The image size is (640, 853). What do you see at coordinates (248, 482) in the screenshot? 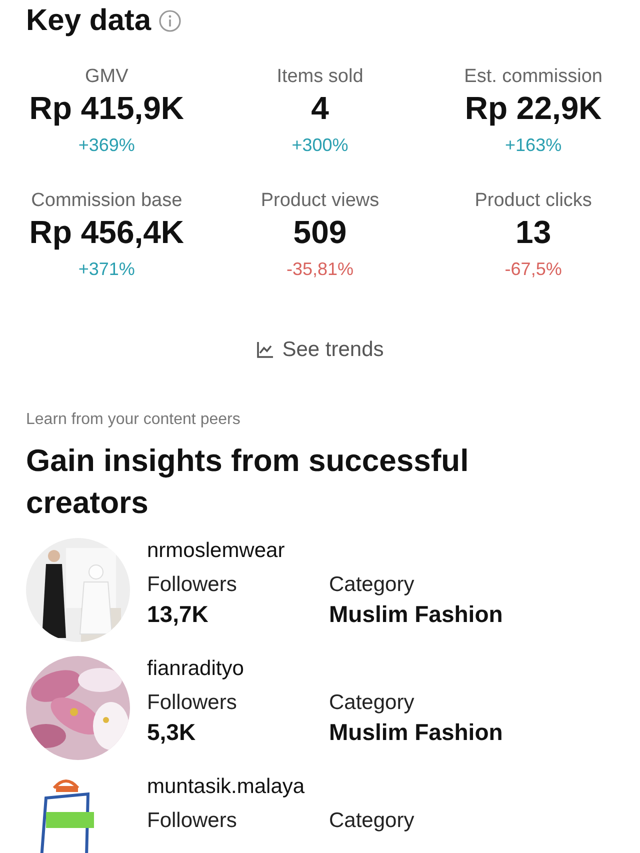
I see `section-title: Gain insights from successful creators` at bounding box center [248, 482].